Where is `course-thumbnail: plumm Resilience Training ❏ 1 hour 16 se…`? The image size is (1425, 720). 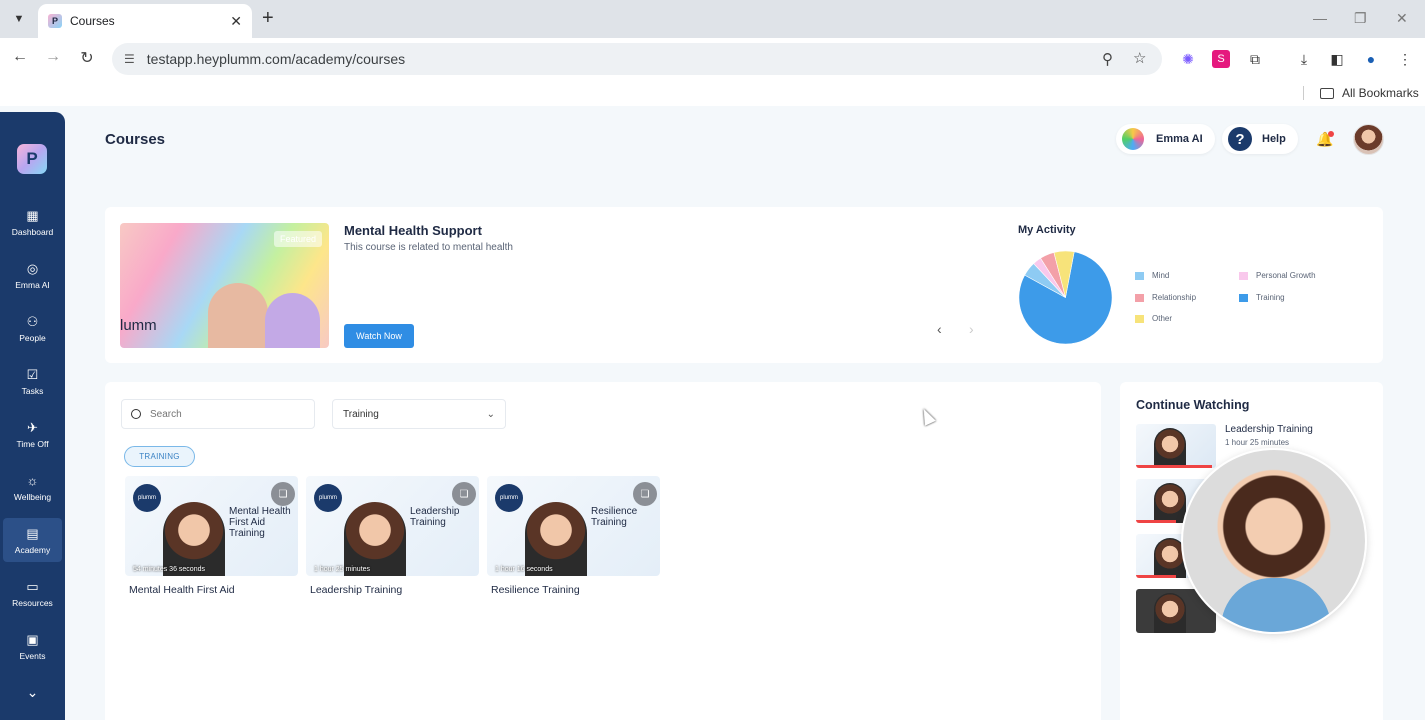 course-thumbnail: plumm Resilience Training ❏ 1 hour 16 se… is located at coordinates (573, 526).